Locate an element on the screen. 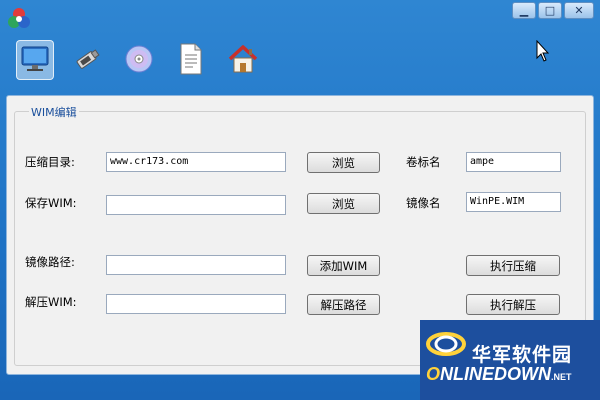 The height and width of the screenshot is (400, 600). watermark-logo-icon is located at coordinates (448, 344).